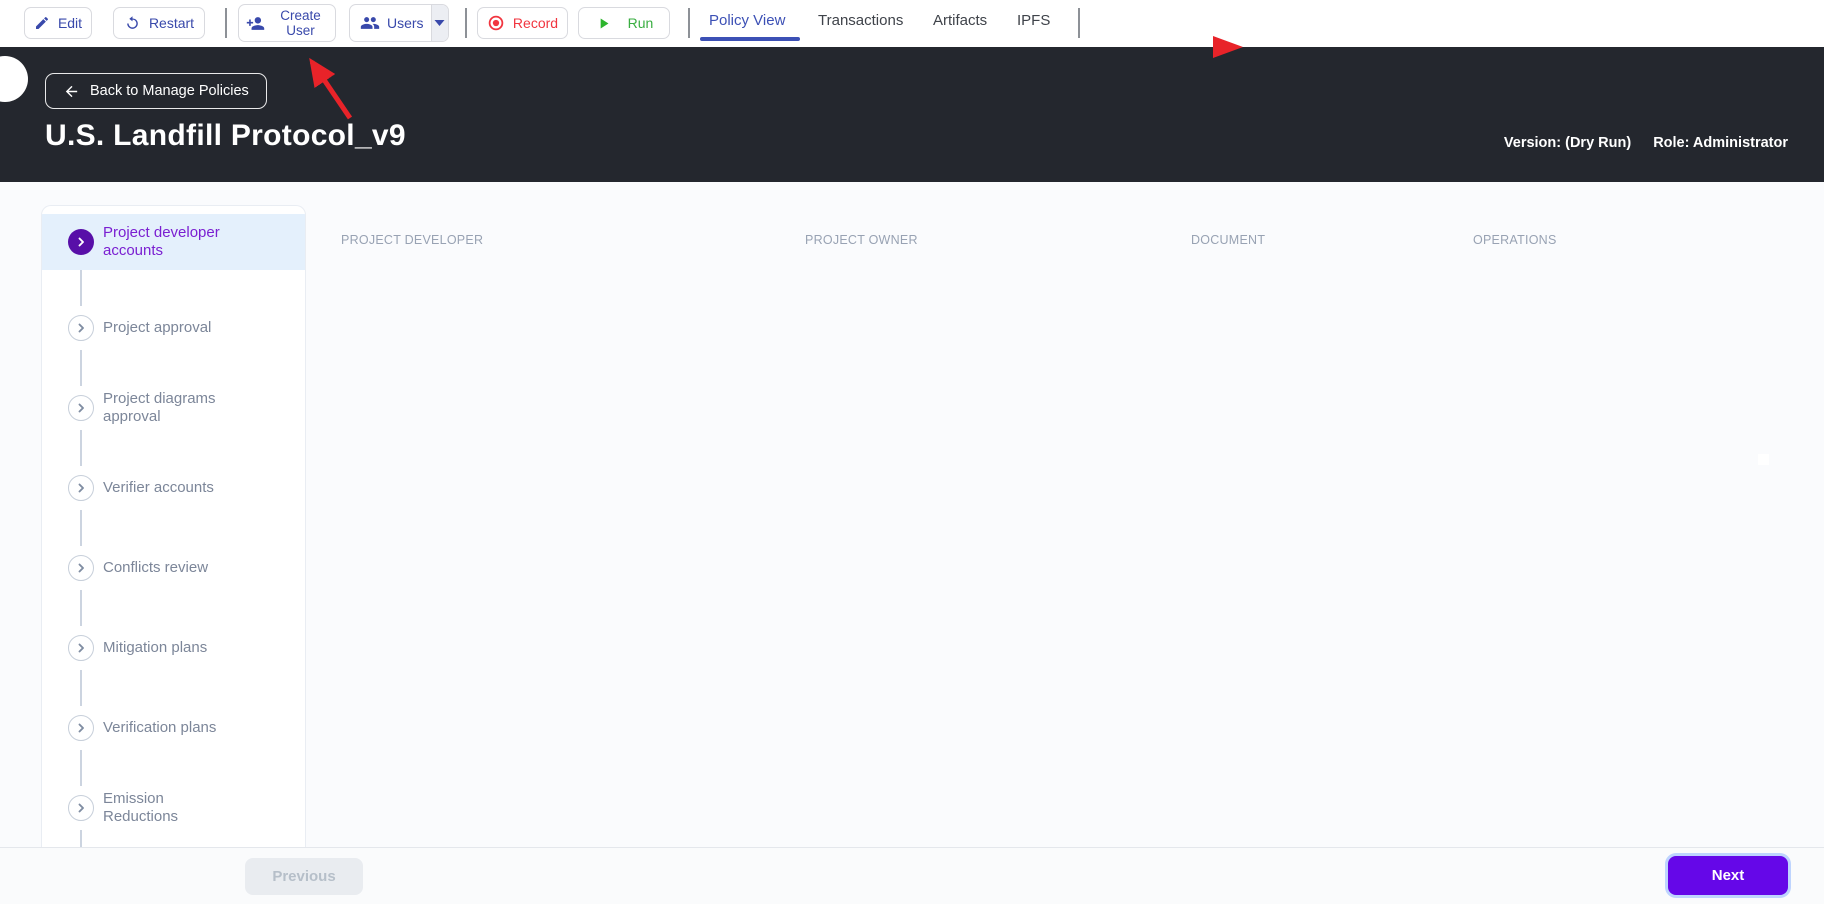 The height and width of the screenshot is (904, 1824). I want to click on create-user-button-label: Create User, so click(300, 22).